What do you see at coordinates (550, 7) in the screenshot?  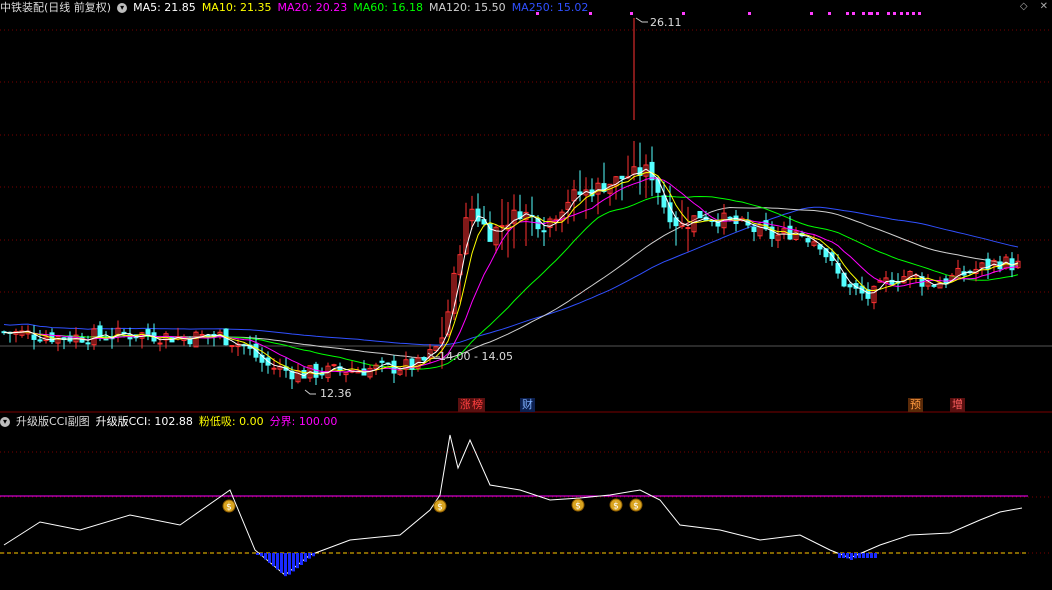 I see `ma-legend-5: MA250: 15.02` at bounding box center [550, 7].